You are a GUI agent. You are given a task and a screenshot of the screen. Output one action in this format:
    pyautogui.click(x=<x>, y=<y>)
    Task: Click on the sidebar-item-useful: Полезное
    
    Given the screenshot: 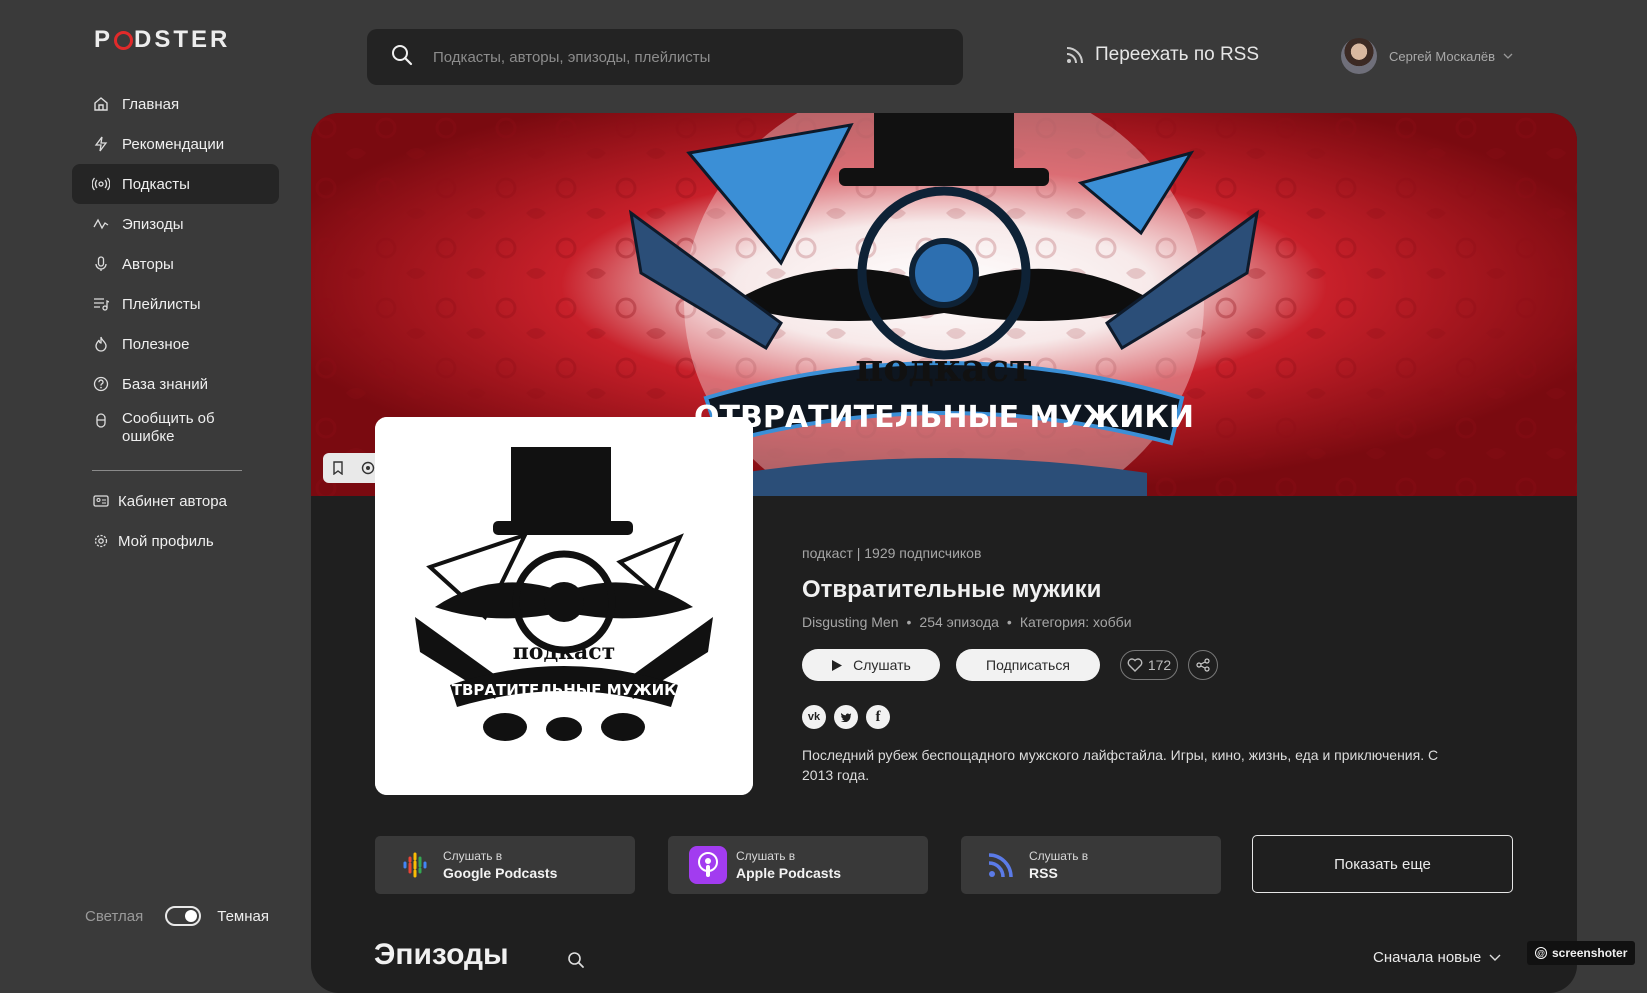 What is the action you would take?
    pyautogui.click(x=175, y=344)
    